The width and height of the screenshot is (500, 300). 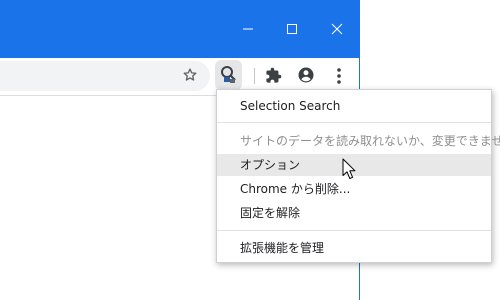 I want to click on close-button, so click(x=337, y=29).